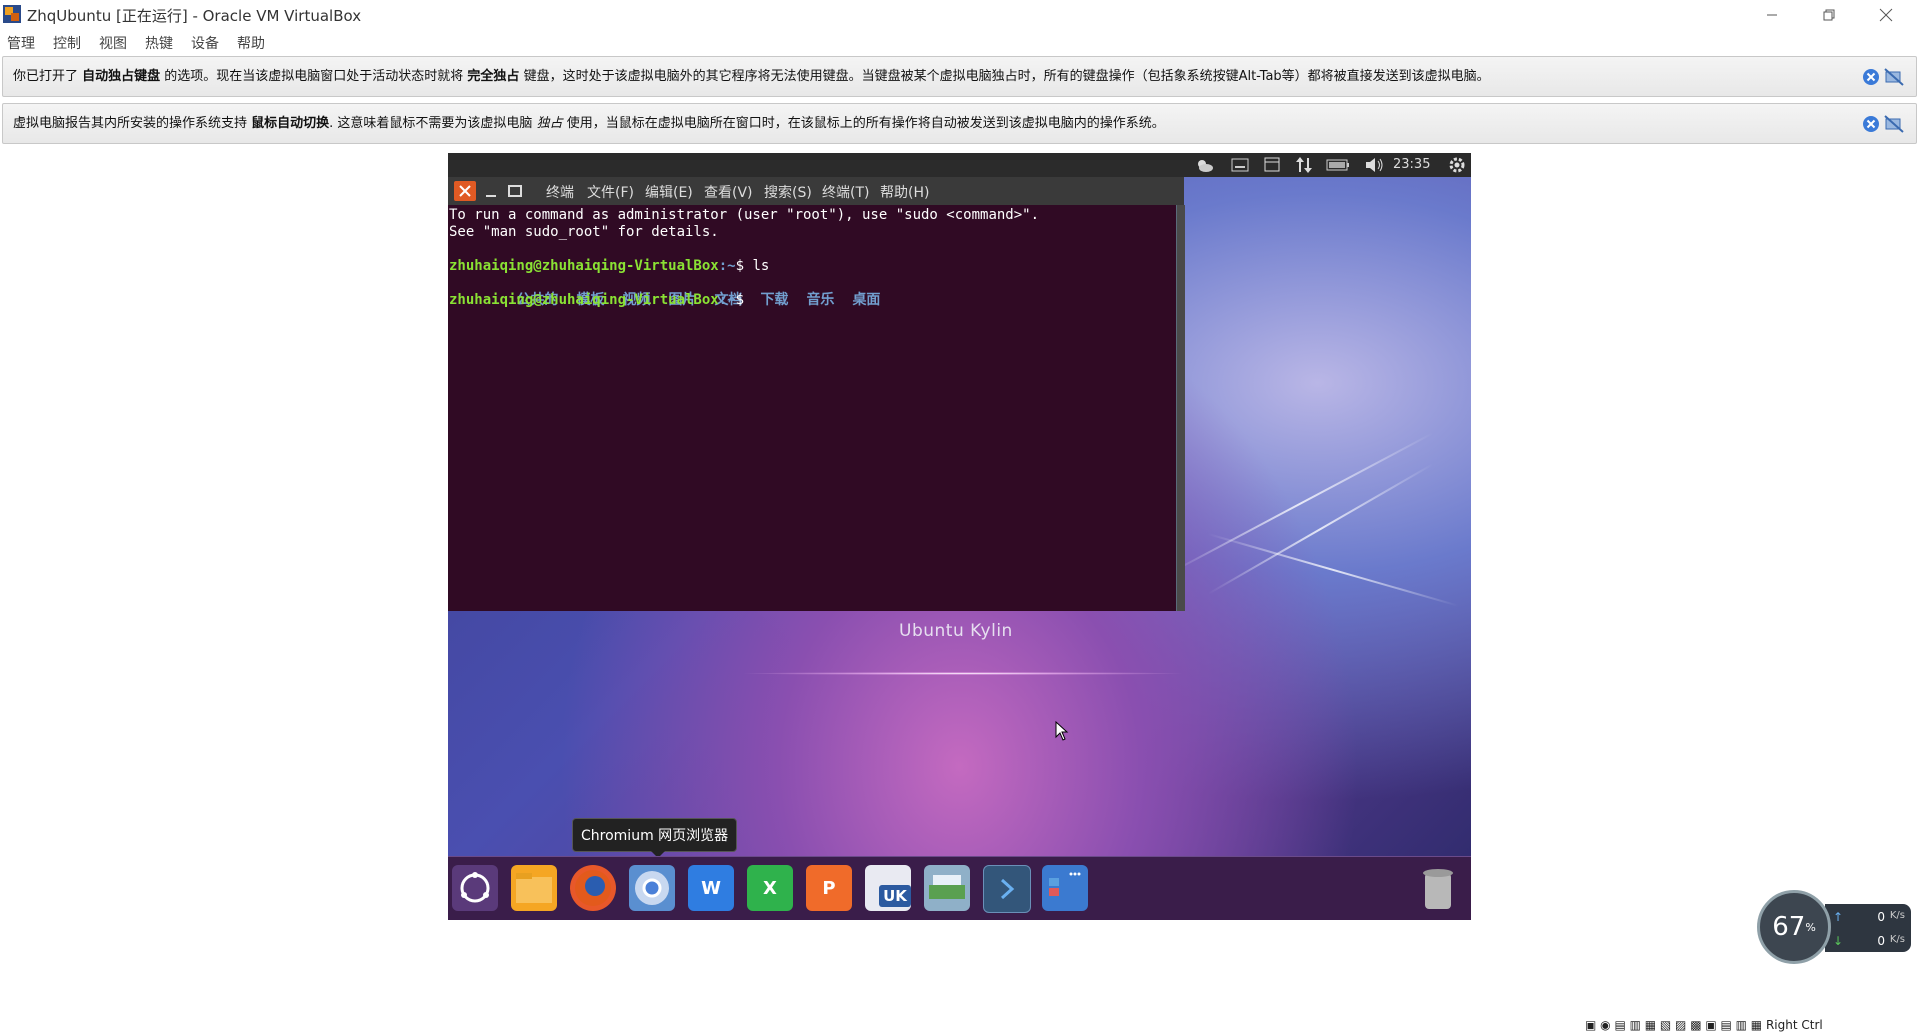 The height and width of the screenshot is (1032, 1920). Describe the element at coordinates (1881, 941) in the screenshot. I see `download-value: 0` at that location.